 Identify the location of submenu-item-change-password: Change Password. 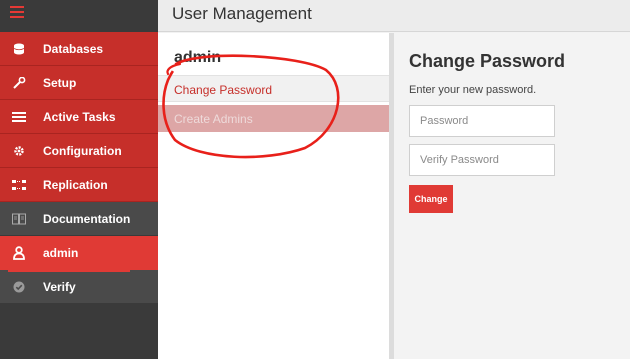
(274, 88).